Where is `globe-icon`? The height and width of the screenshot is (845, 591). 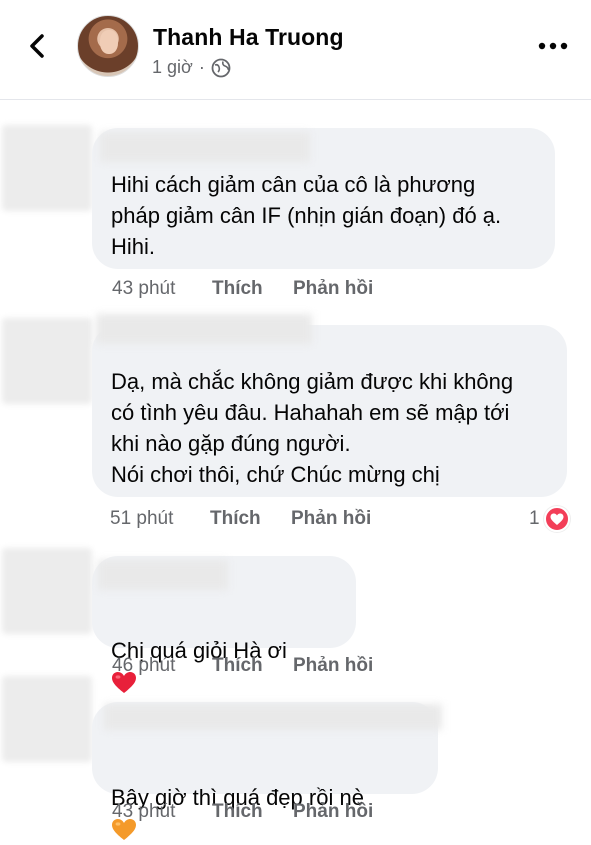 globe-icon is located at coordinates (221, 67).